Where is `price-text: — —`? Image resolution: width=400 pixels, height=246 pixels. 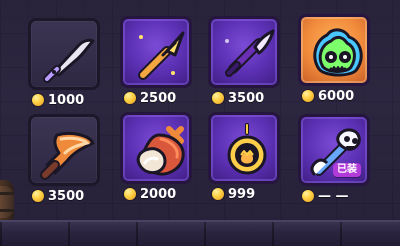 price-text: — — is located at coordinates (333, 196).